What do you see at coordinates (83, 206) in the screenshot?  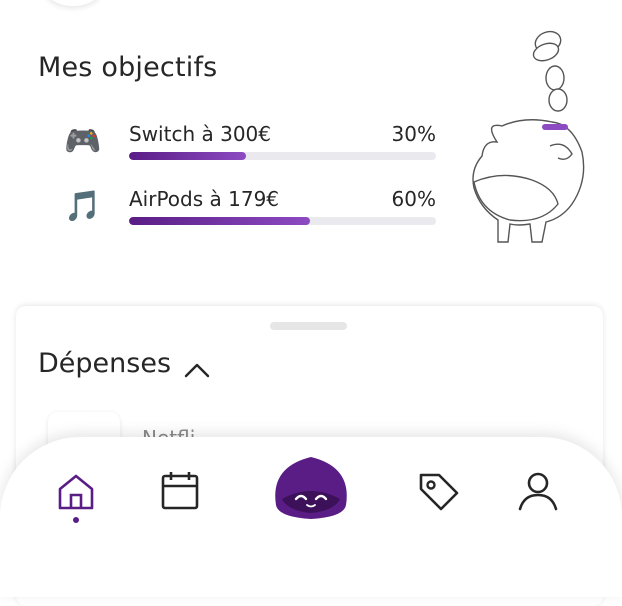 I see `music-note-icon: 🎵` at bounding box center [83, 206].